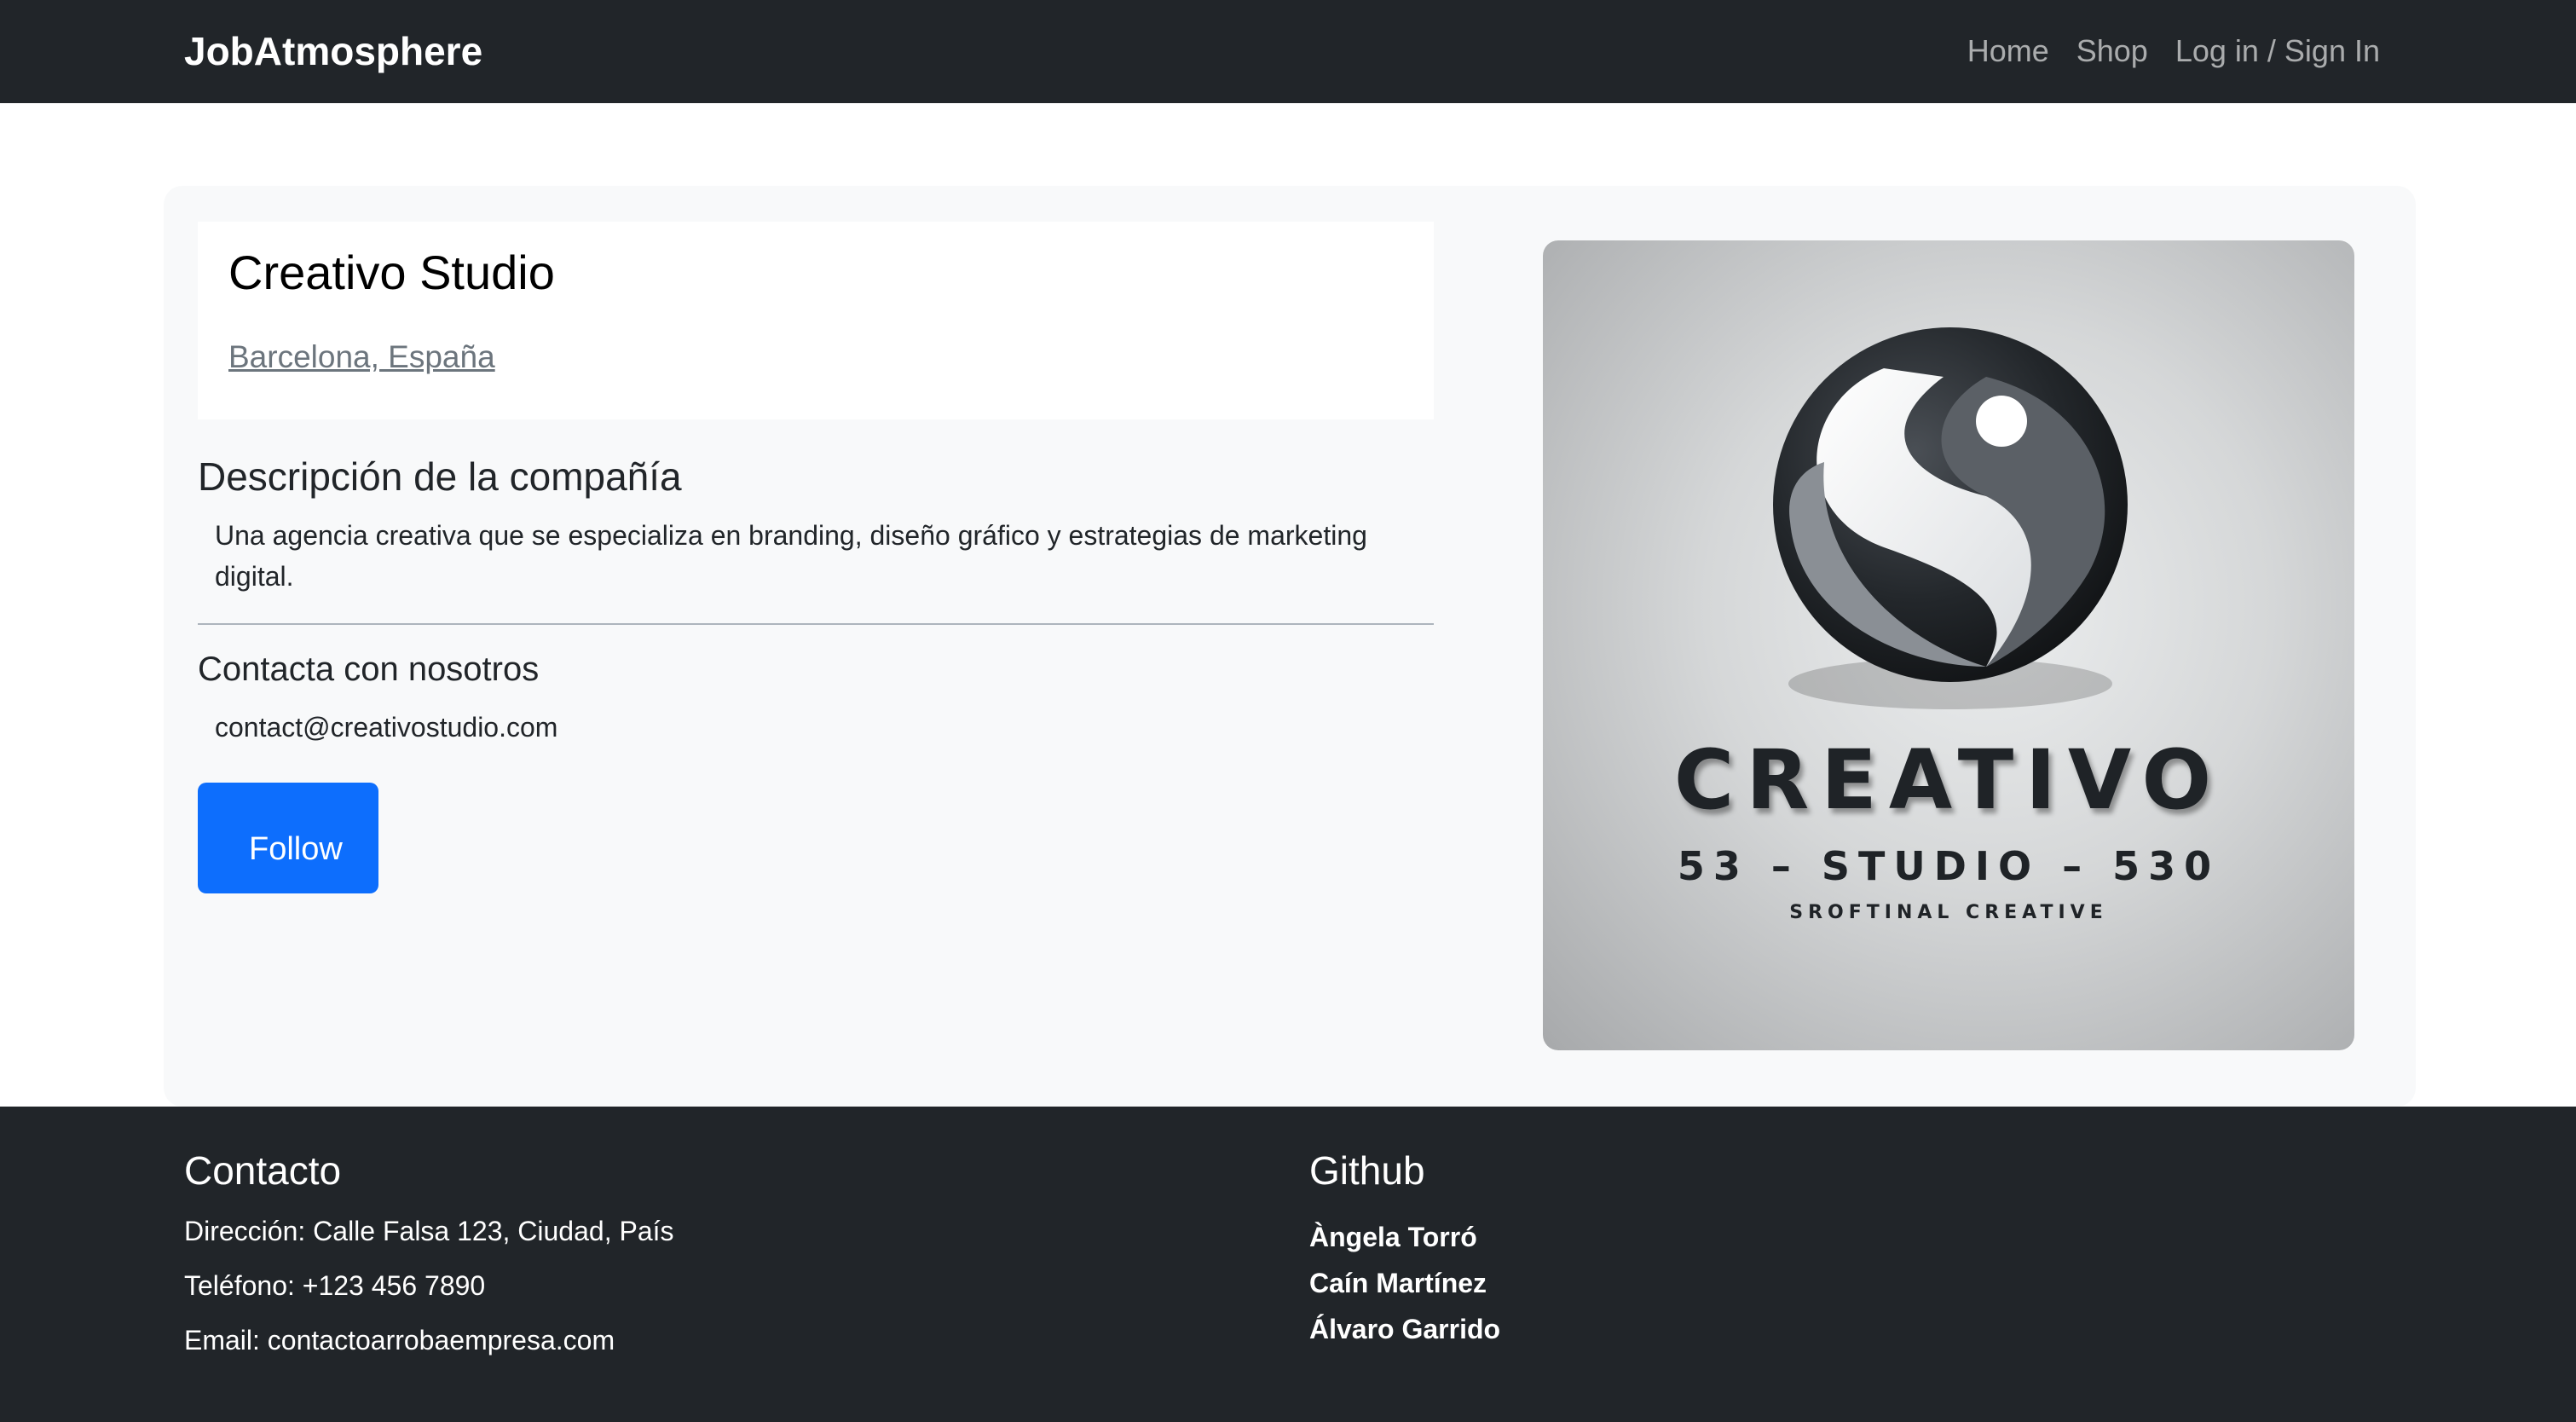 The width and height of the screenshot is (2576, 1422). Describe the element at coordinates (1820, 1329) in the screenshot. I see `github-link-alvaro: Álvaro Garrido` at that location.